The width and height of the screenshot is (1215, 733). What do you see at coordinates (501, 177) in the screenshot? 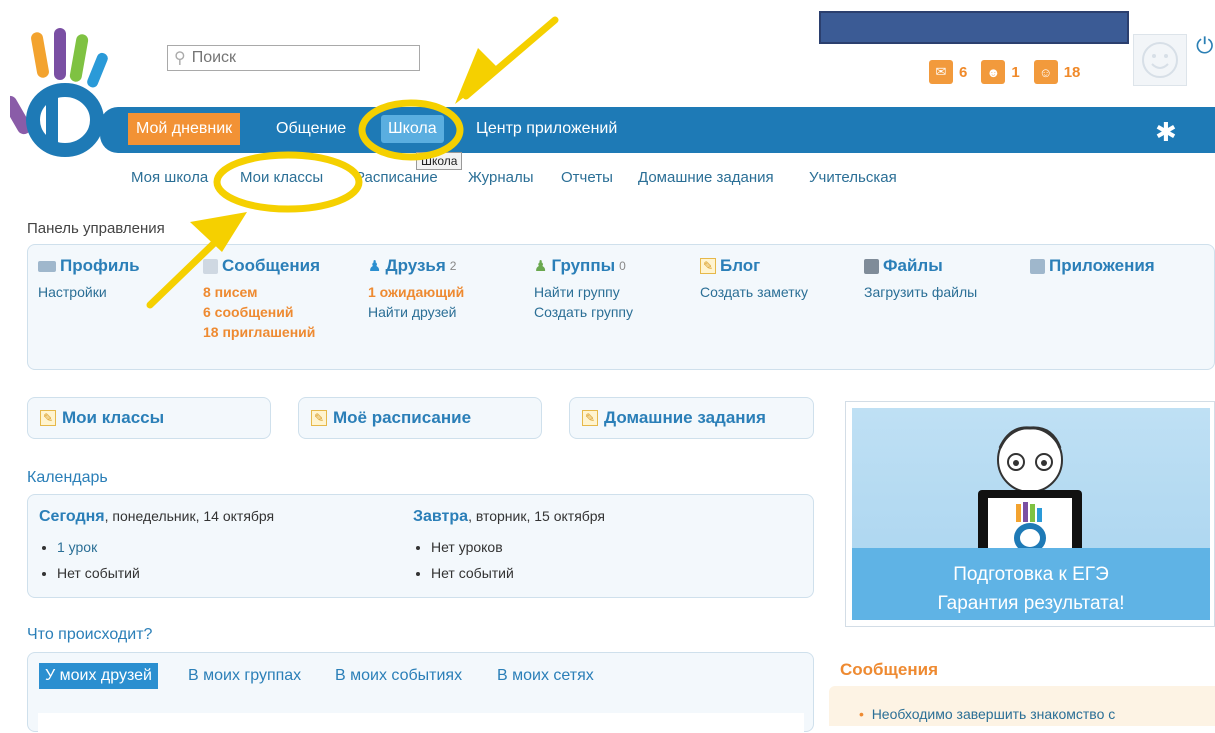
I see `subnav-journals: Журналы` at bounding box center [501, 177].